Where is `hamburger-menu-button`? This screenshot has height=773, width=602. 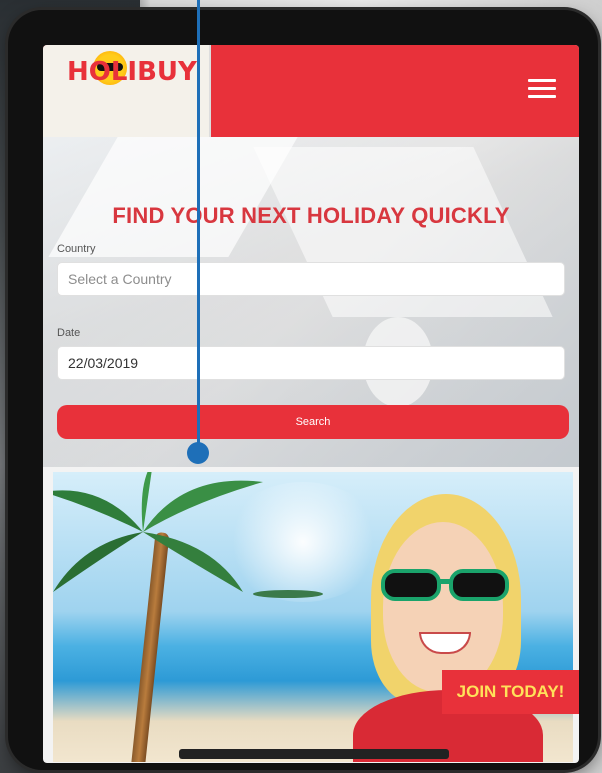
hamburger-menu-button is located at coordinates (542, 89).